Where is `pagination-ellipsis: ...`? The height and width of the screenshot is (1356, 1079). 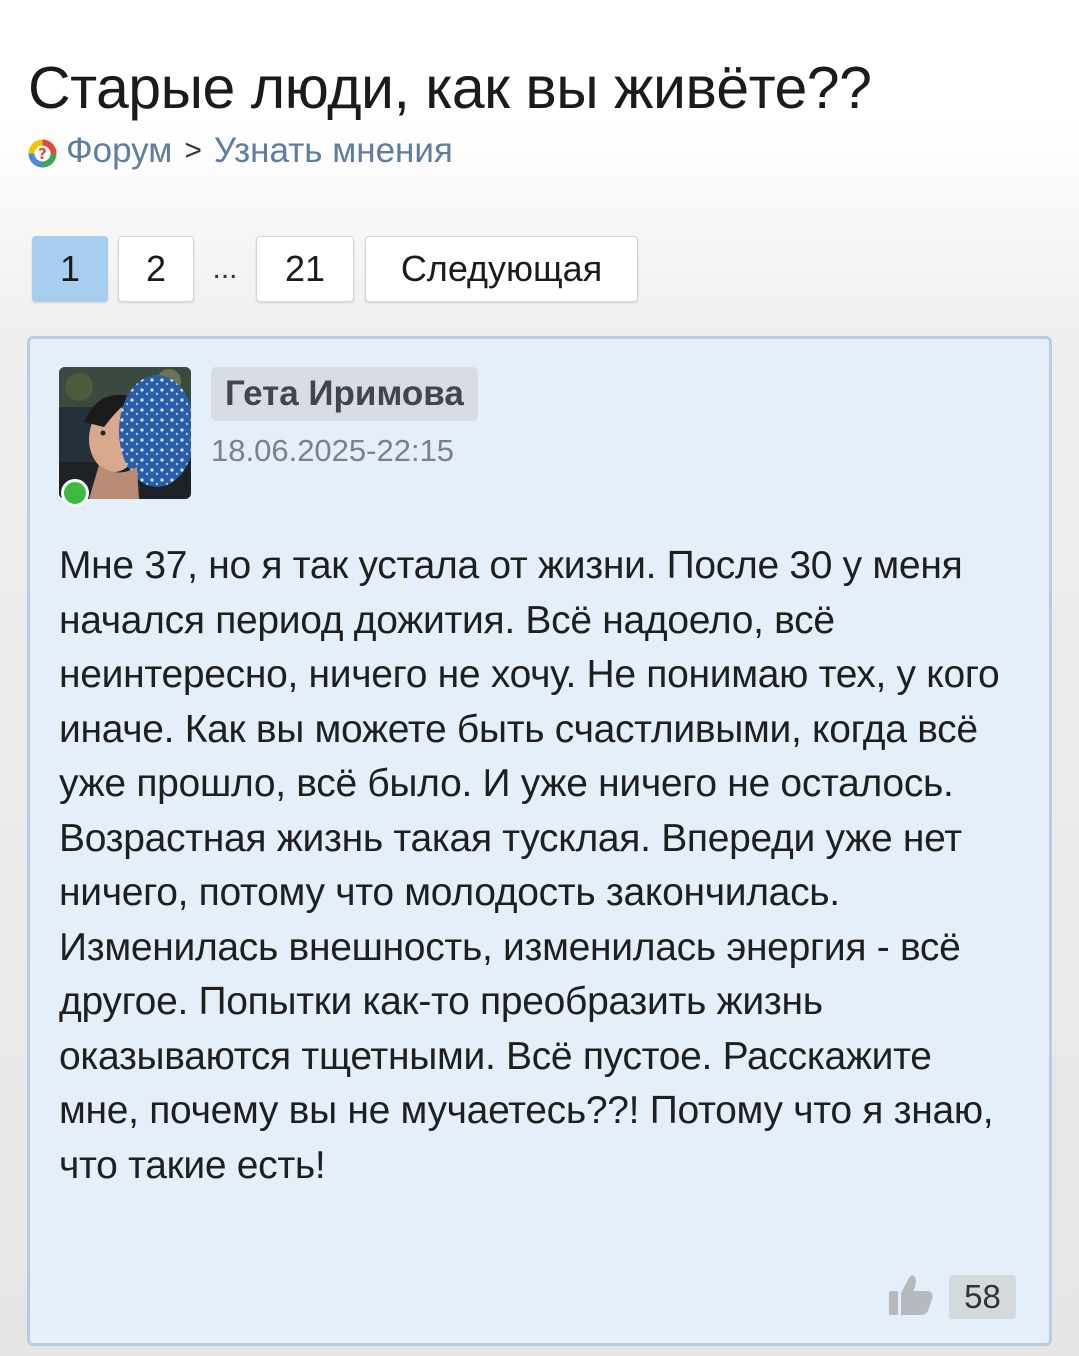 pagination-ellipsis: ... is located at coordinates (225, 268).